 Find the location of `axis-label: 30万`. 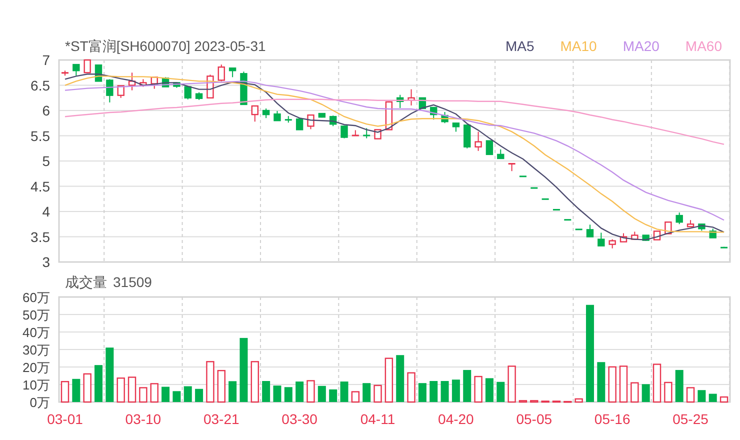

axis-label: 30万 is located at coordinates (36, 350).